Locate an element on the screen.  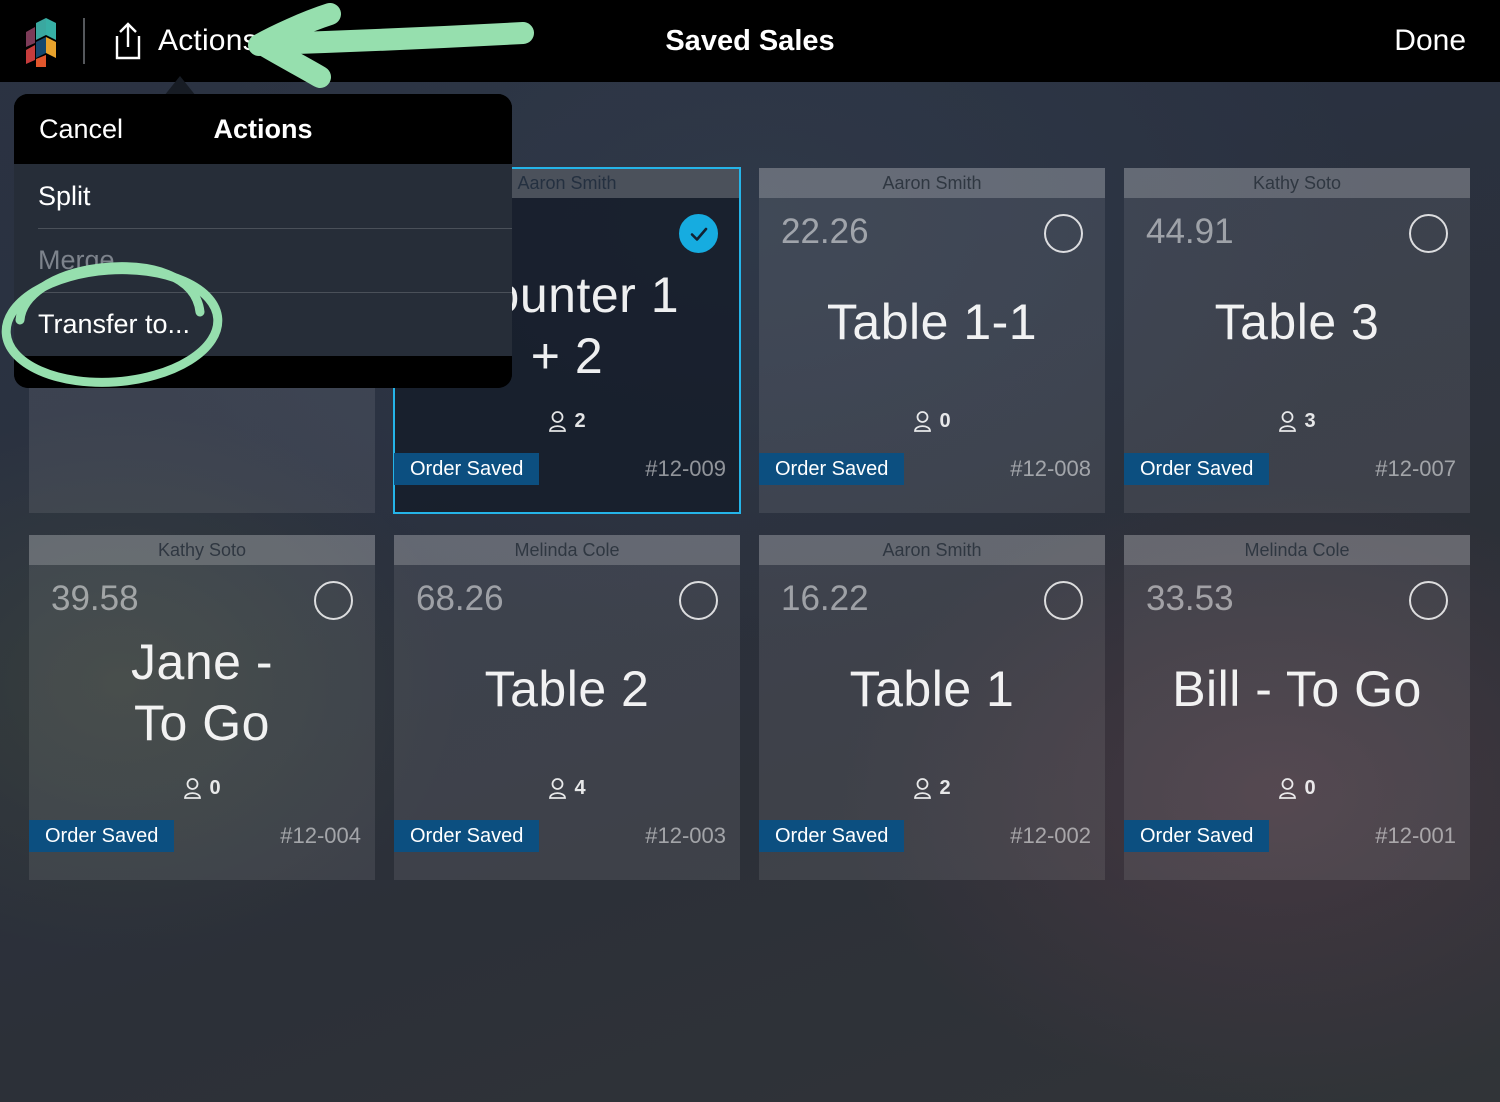
top-bar: Actions Saved Sales Done is located at coordinates (750, 41).